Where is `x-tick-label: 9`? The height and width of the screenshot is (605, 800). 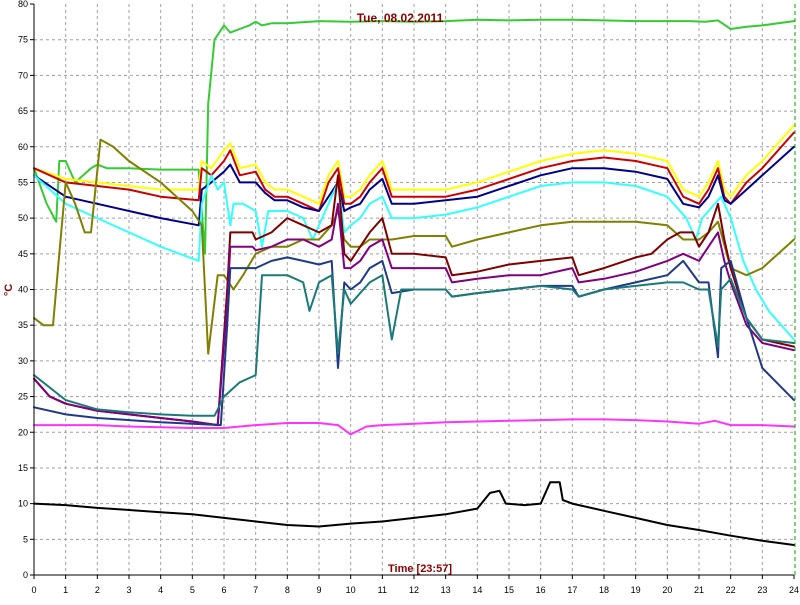
x-tick-label: 9 is located at coordinates (318, 590).